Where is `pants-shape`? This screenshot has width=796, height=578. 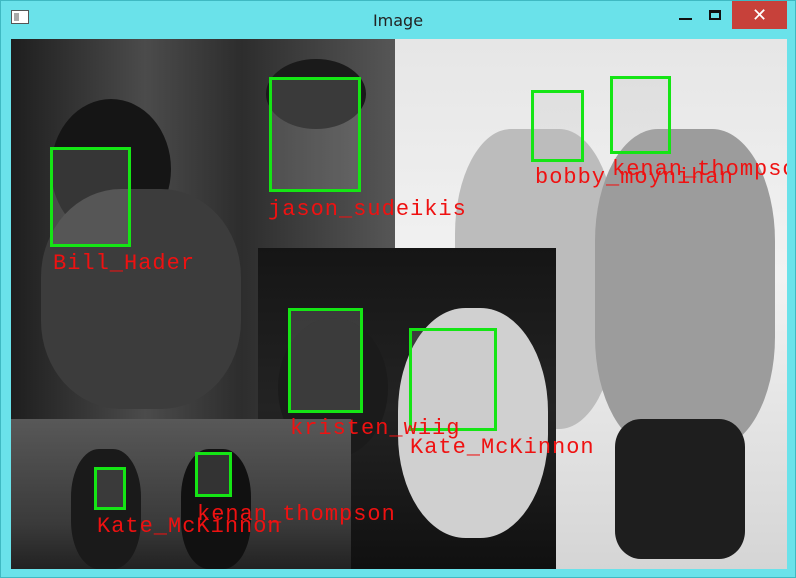
pants-shape is located at coordinates (680, 489).